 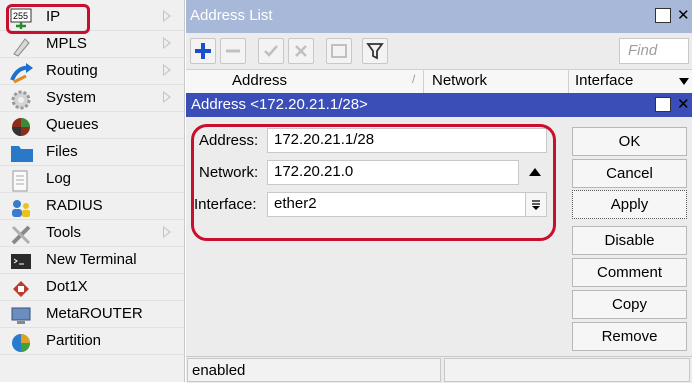 I want to click on minus-icon, so click(x=233, y=51).